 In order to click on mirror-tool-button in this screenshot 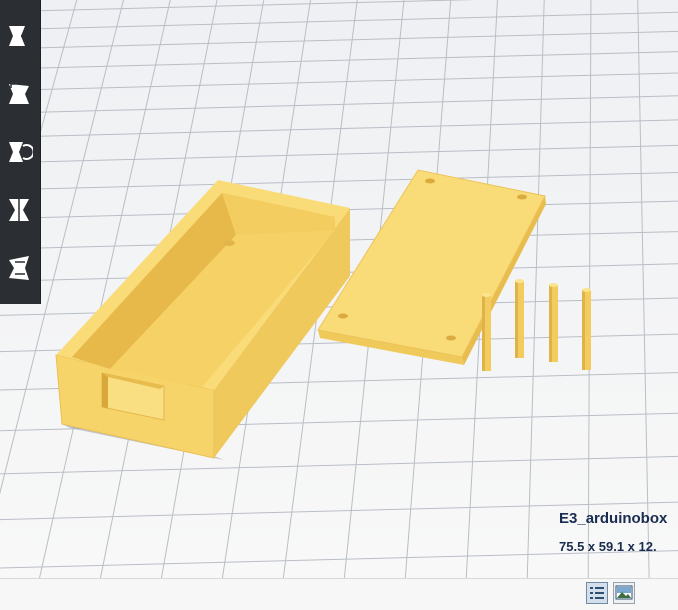, I will do `click(20, 210)`.